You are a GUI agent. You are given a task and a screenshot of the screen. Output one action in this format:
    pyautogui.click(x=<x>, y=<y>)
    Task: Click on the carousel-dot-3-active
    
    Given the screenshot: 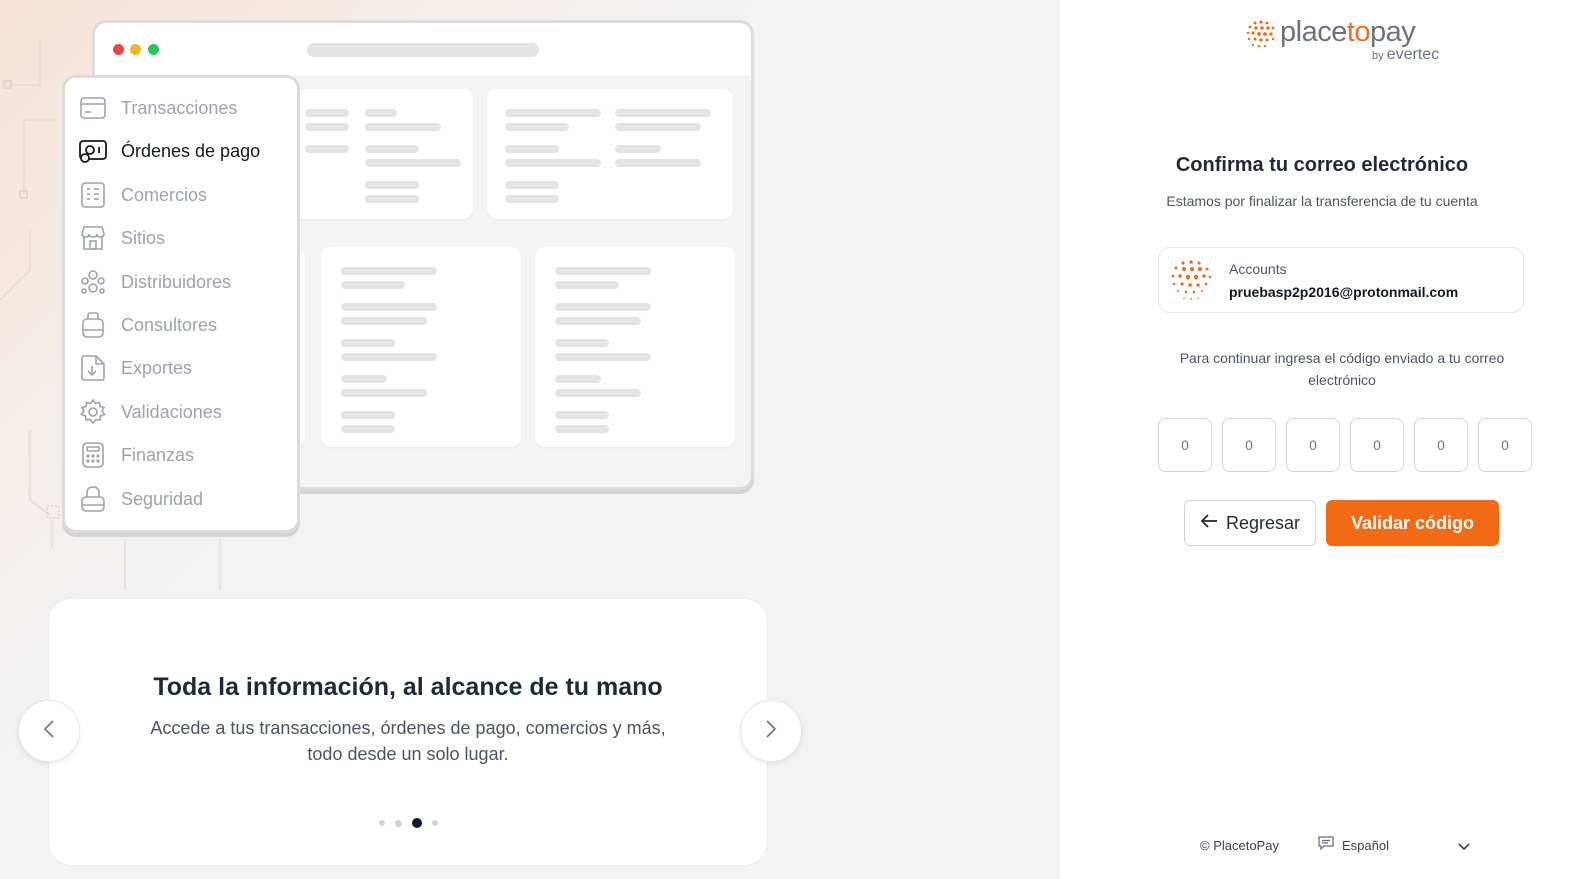 What is the action you would take?
    pyautogui.click(x=416, y=823)
    